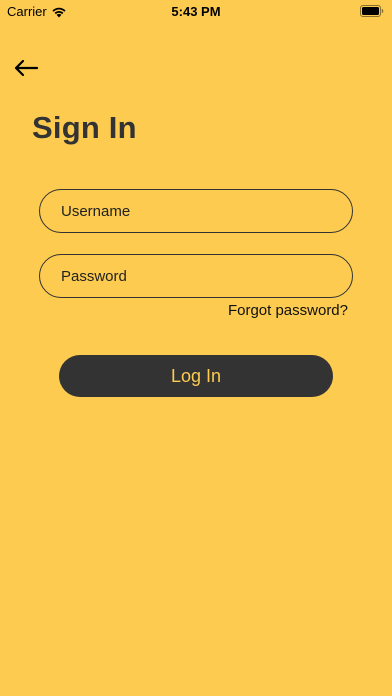  What do you see at coordinates (372, 11) in the screenshot?
I see `battery-icon` at bounding box center [372, 11].